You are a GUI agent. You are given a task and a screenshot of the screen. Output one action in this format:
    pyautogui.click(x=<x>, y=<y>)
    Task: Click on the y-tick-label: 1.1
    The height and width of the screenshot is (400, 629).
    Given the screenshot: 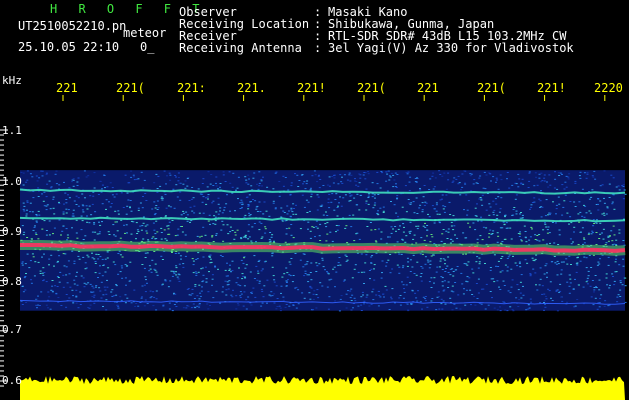 What is the action you would take?
    pyautogui.click(x=12, y=130)
    